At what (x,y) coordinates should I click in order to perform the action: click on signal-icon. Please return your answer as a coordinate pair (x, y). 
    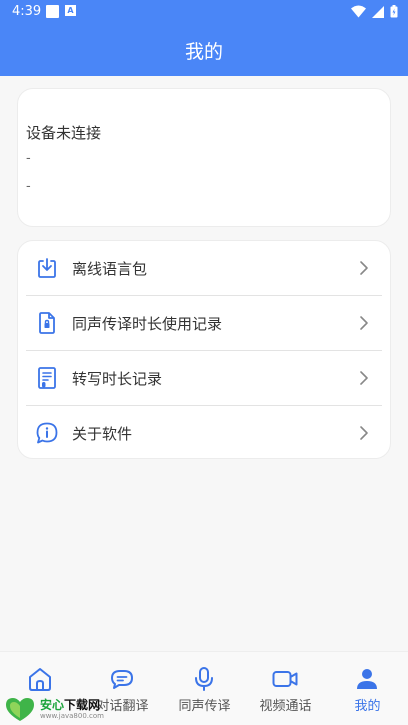
    Looking at the image, I should click on (378, 11).